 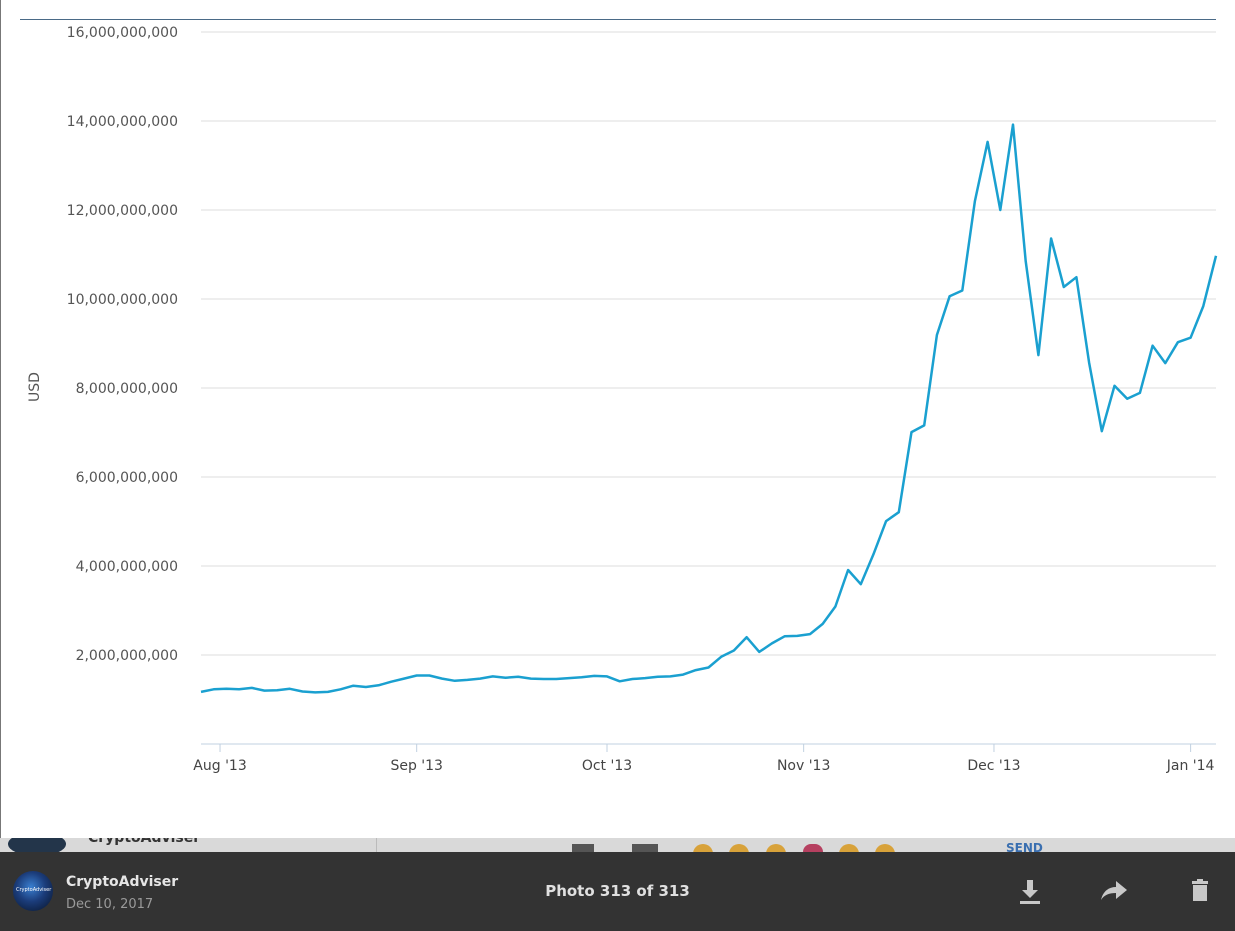 I want to click on background-camera-icon, so click(x=645, y=848).